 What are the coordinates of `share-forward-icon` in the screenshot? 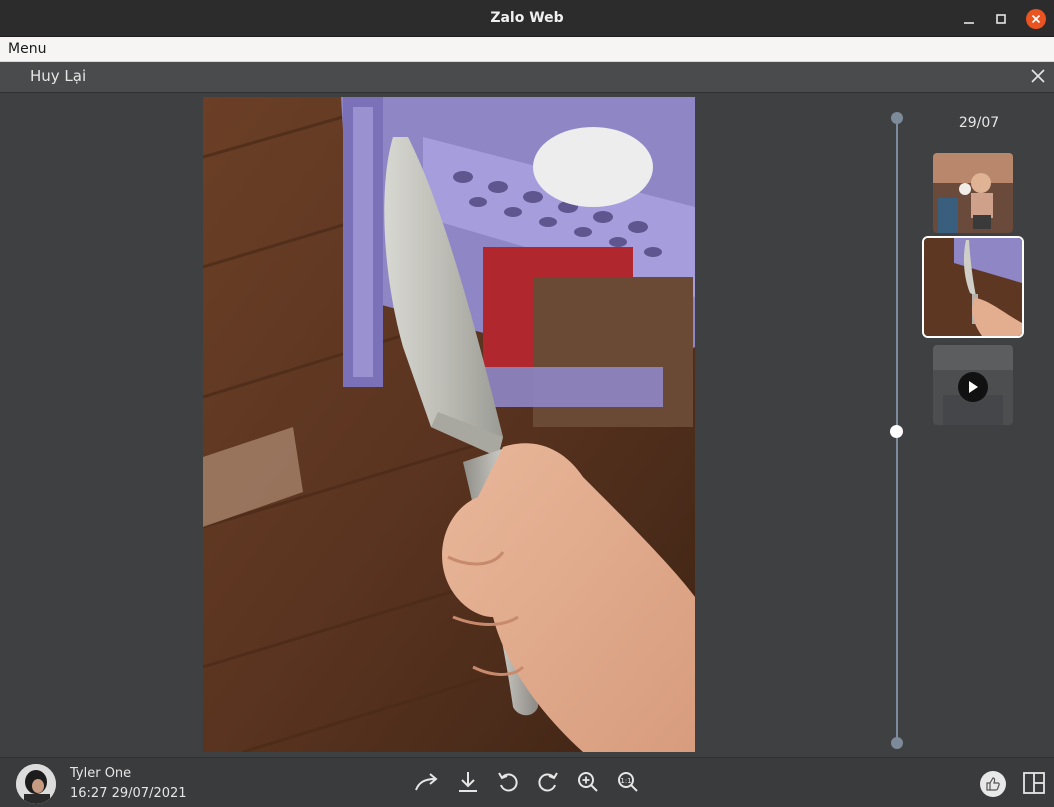 It's located at (426, 782).